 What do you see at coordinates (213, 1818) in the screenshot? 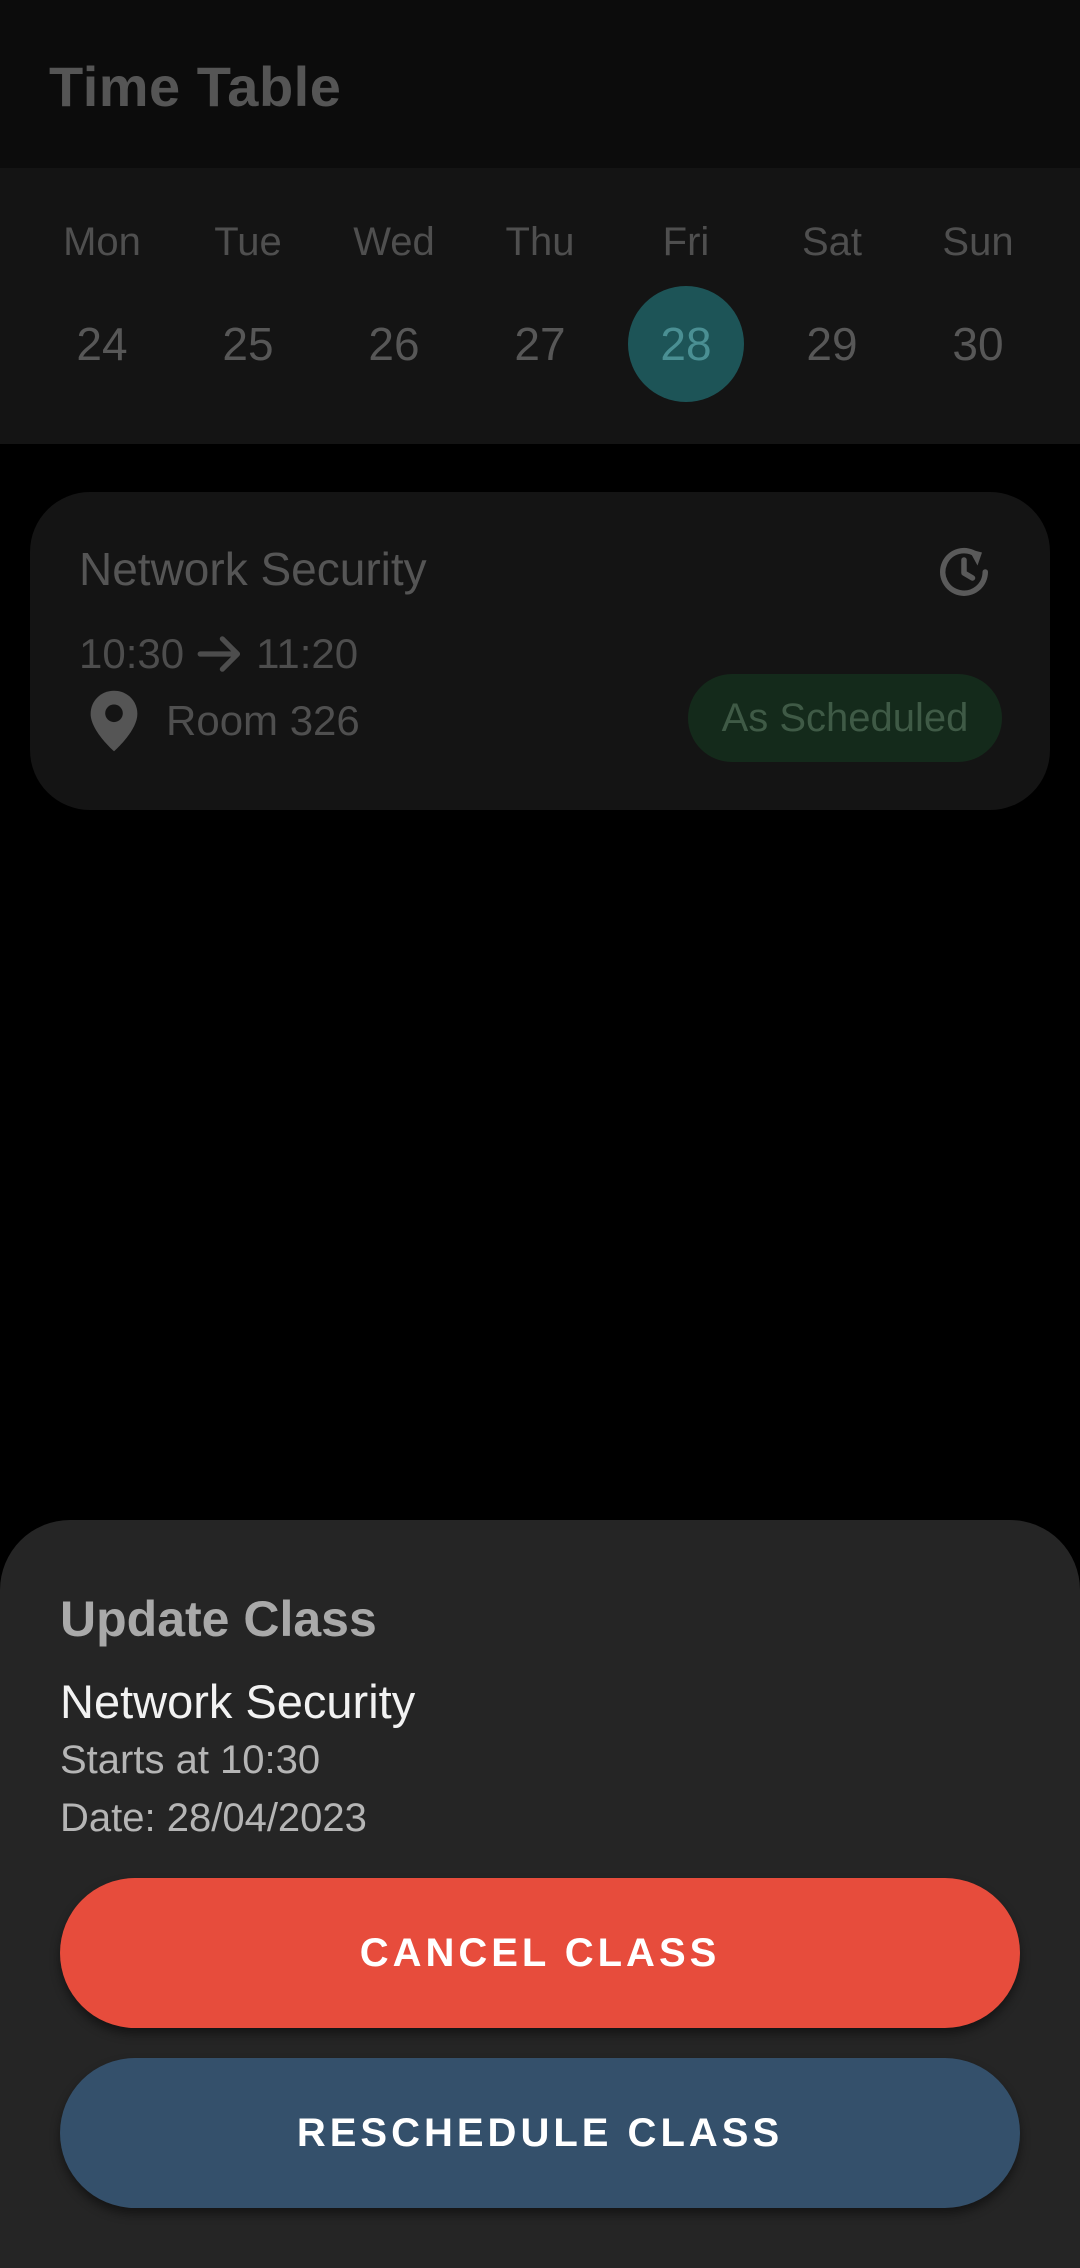
I see `sheet-date: Date: 28/04/2023` at bounding box center [213, 1818].